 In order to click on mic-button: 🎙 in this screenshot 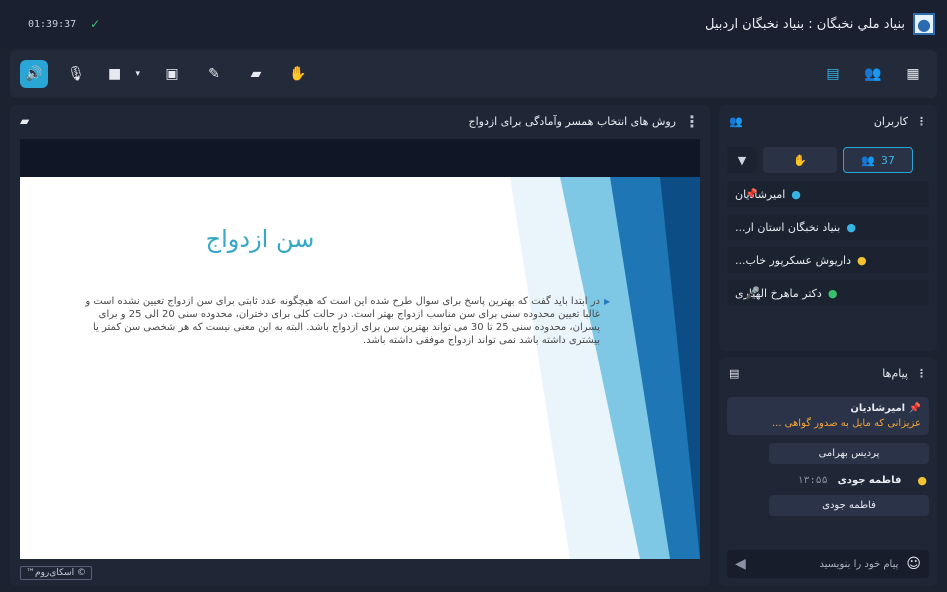, I will do `click(76, 74)`.